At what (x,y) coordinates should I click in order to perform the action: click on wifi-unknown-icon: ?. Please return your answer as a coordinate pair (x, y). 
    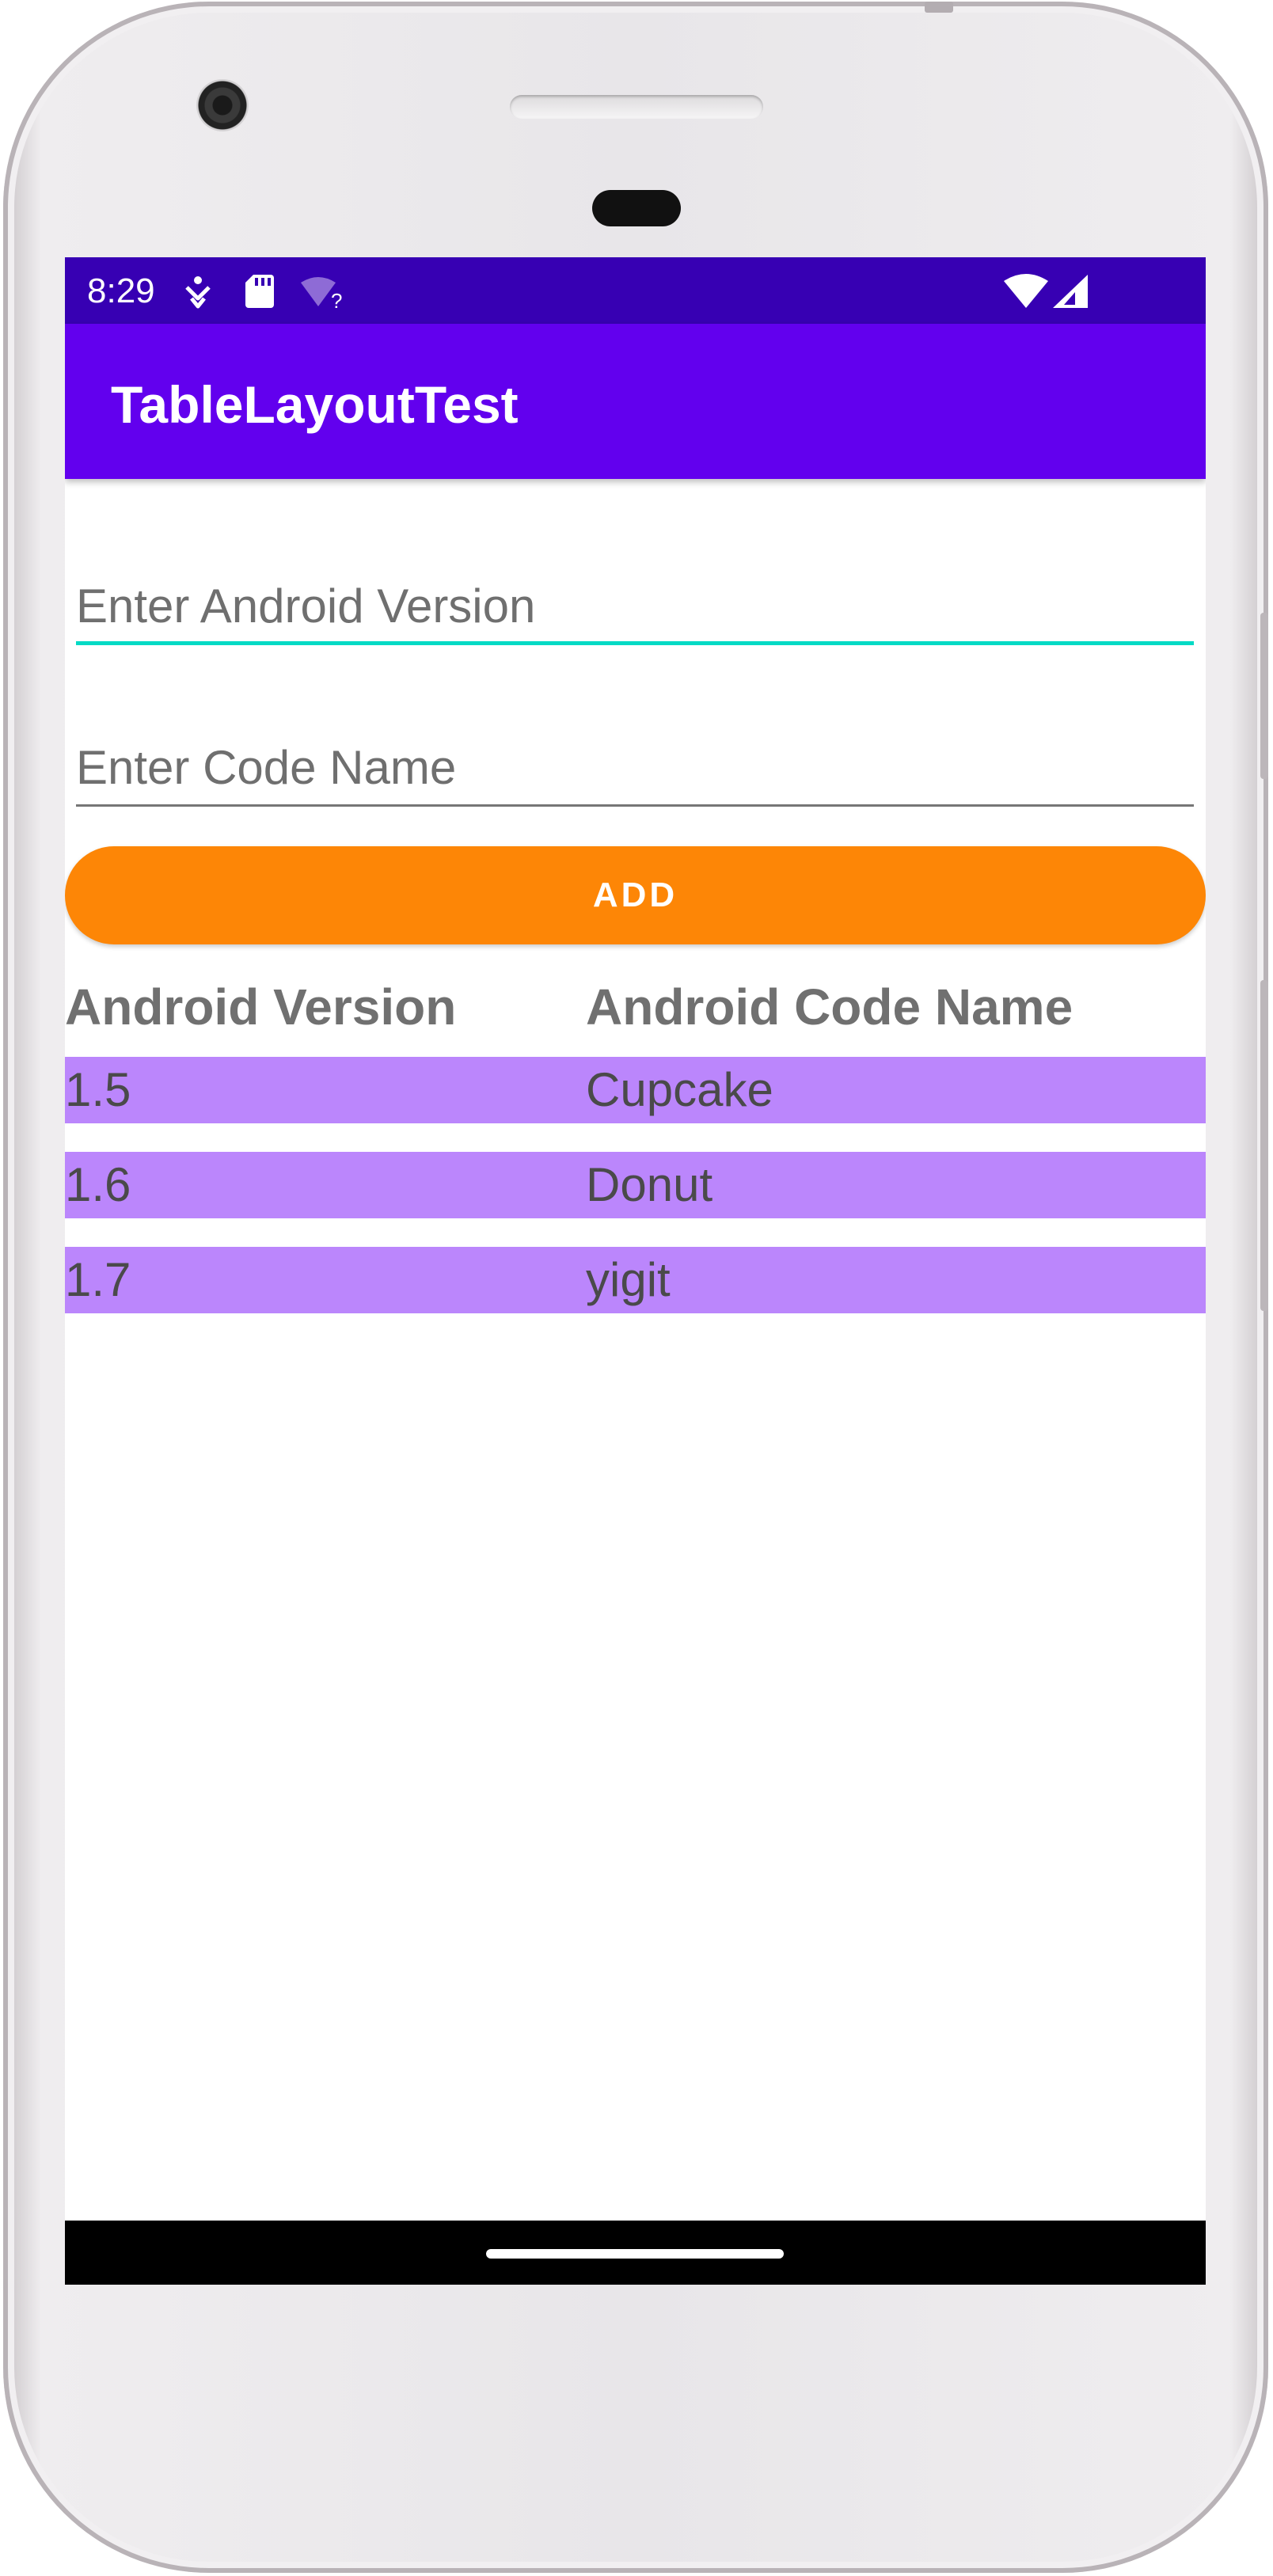
    Looking at the image, I should click on (323, 295).